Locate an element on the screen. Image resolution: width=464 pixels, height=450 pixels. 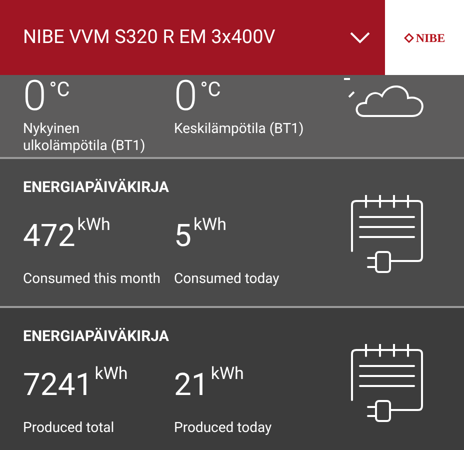
metric-label: Keskilämpötila (BT1) is located at coordinates (239, 129).